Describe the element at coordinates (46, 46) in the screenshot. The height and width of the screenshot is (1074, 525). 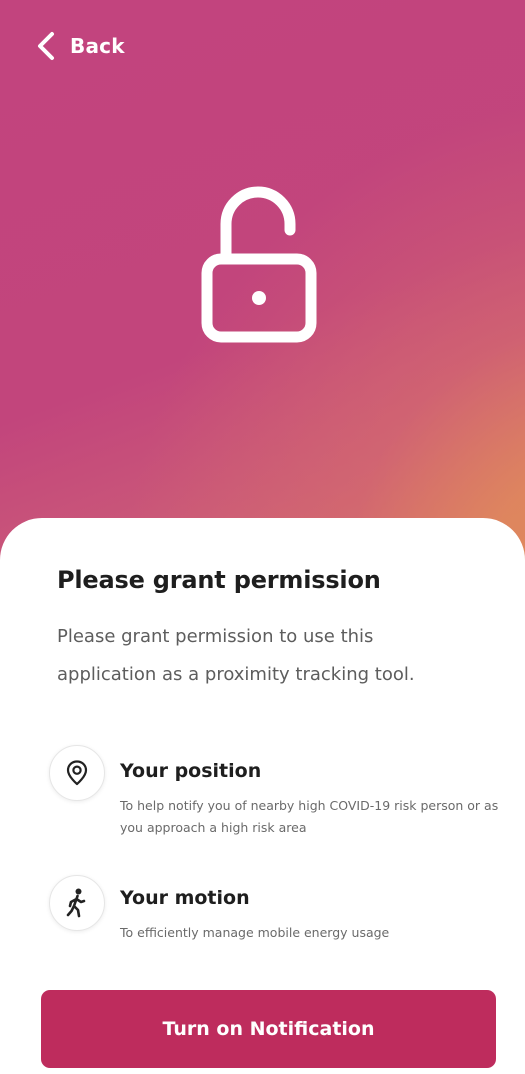
I see `chevron-left-icon` at that location.